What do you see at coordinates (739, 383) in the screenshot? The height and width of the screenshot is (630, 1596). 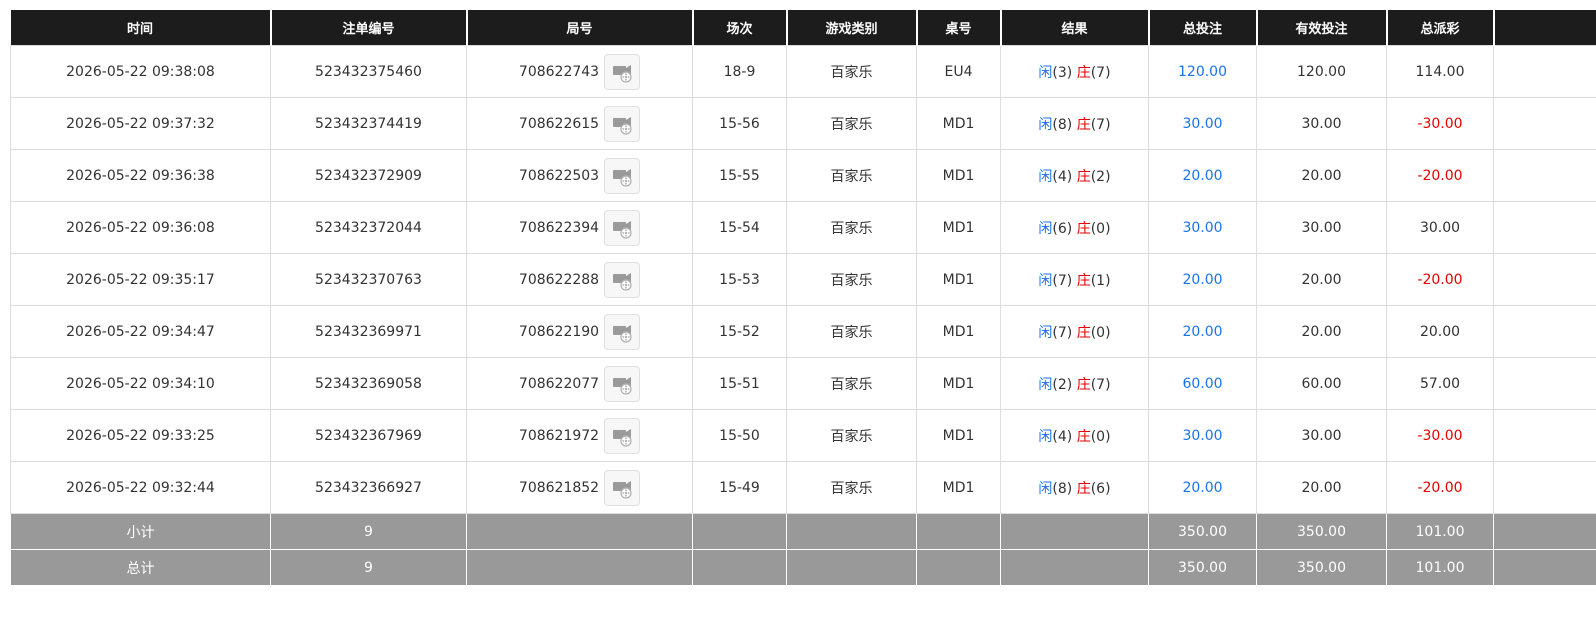 I see `cell-shoe: 15-51` at bounding box center [739, 383].